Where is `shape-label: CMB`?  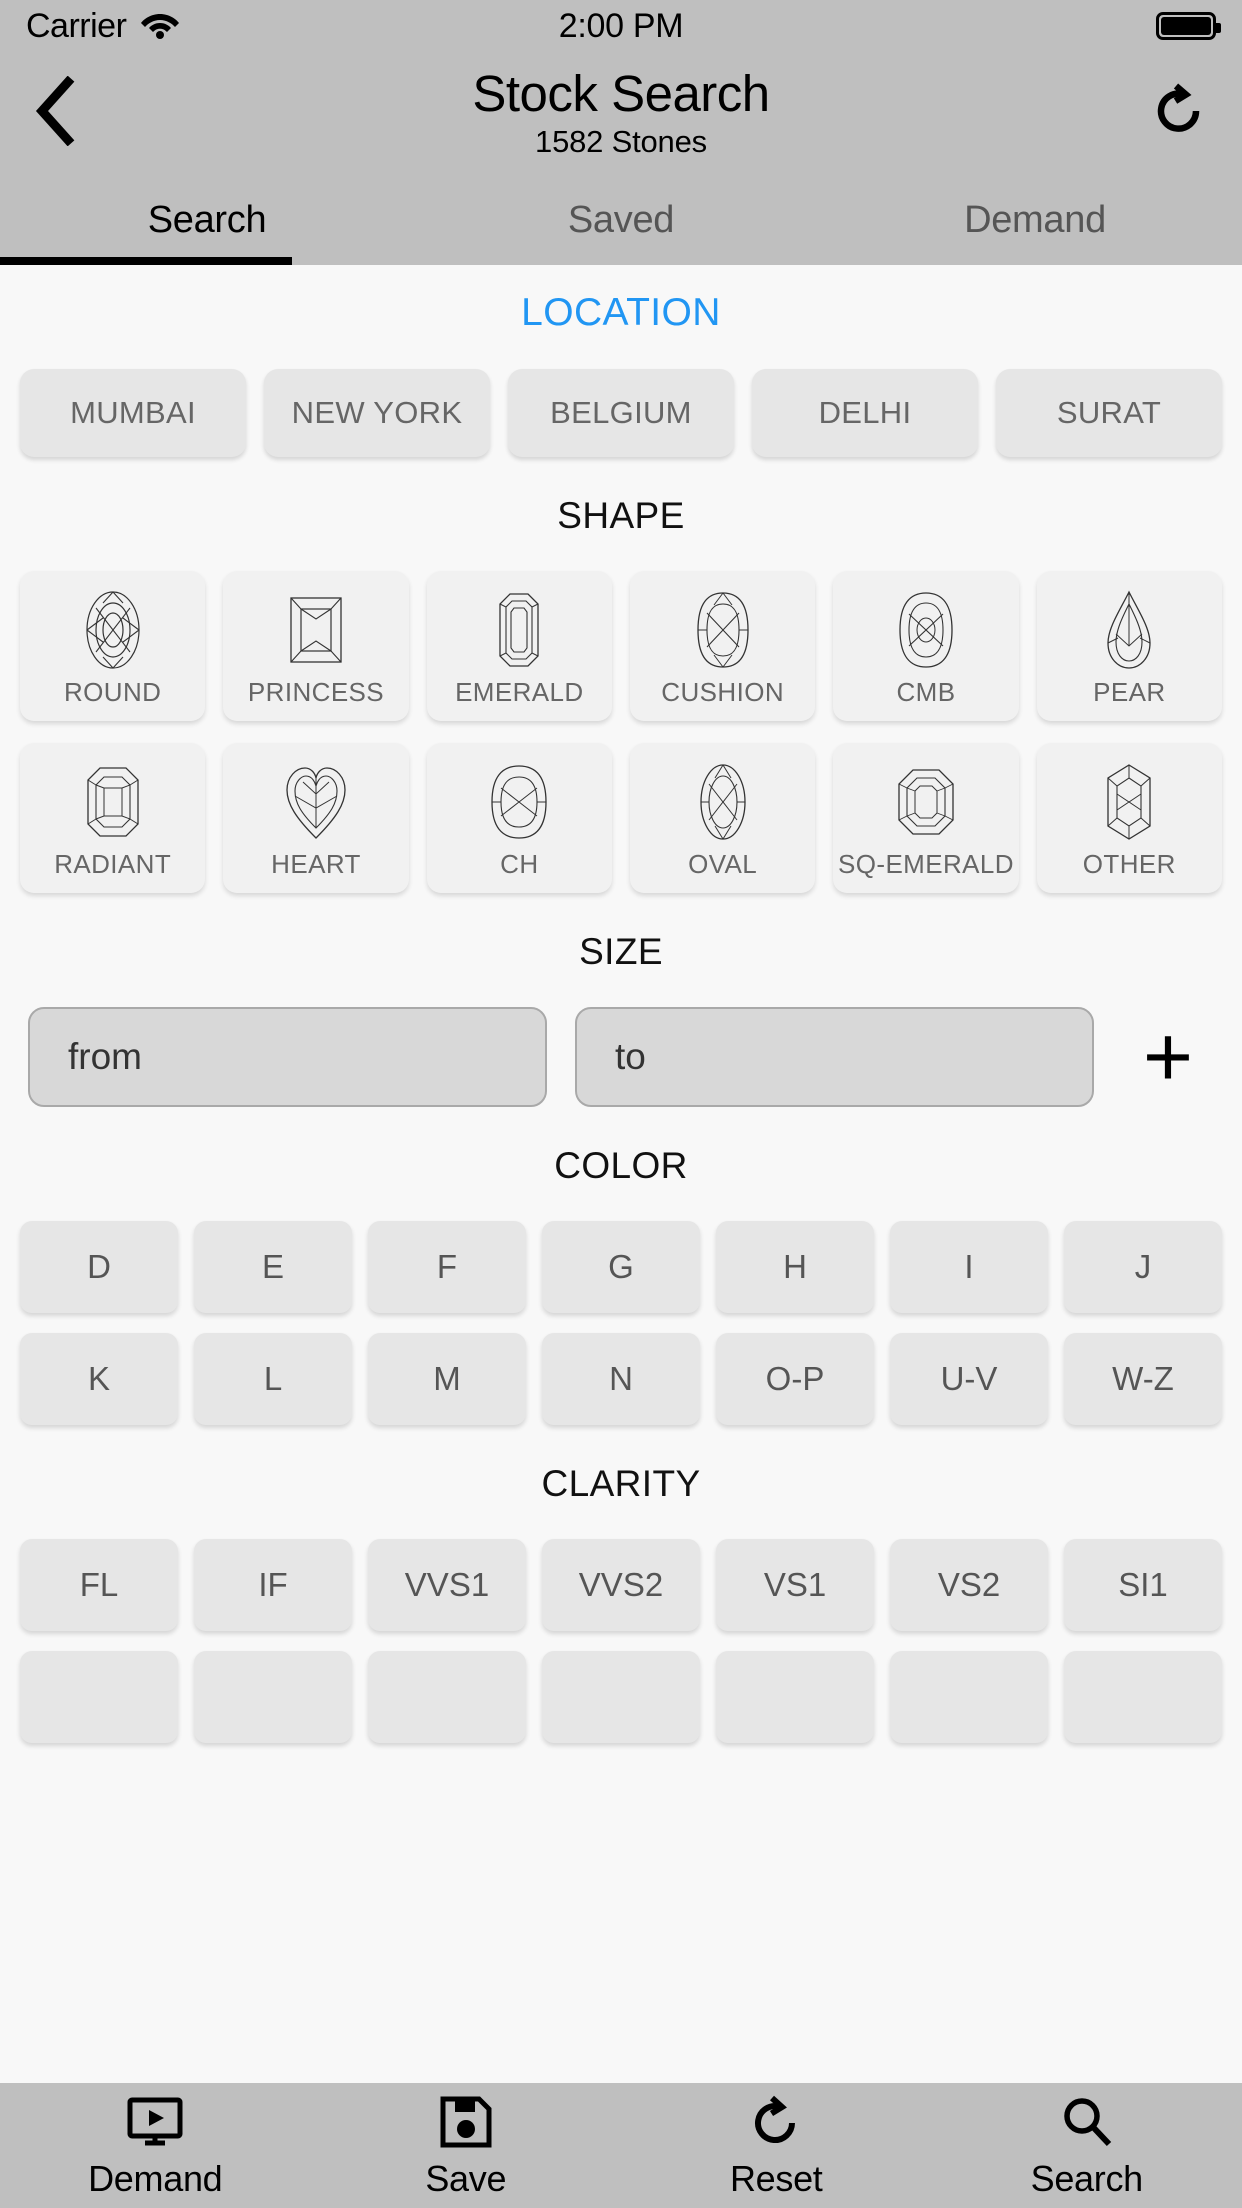
shape-label: CMB is located at coordinates (926, 691).